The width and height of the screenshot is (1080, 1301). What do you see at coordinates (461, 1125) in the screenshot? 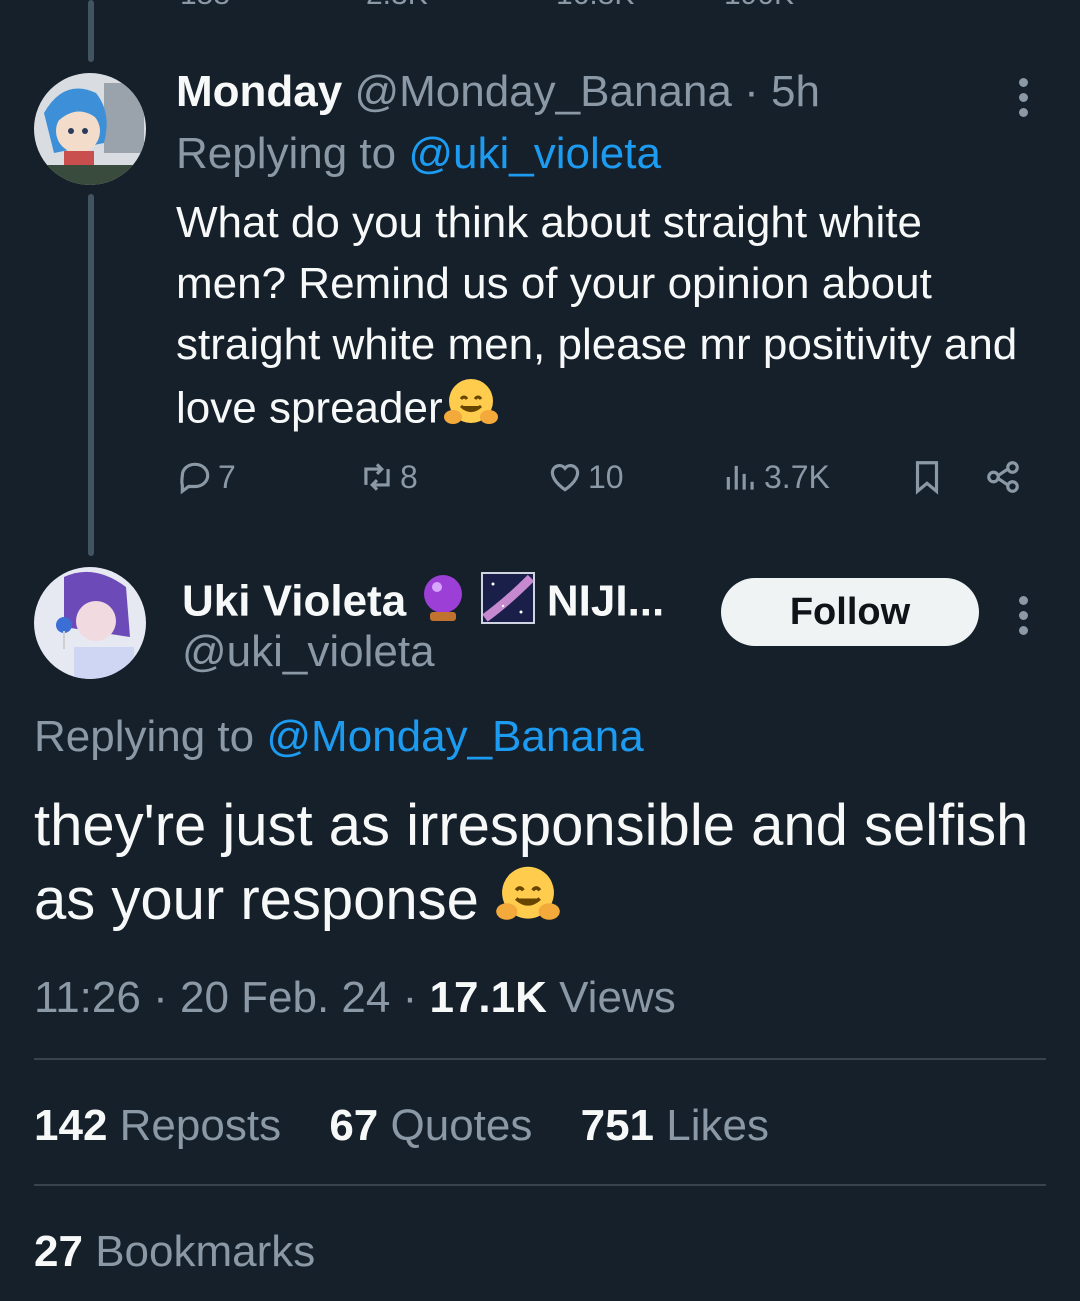
I see `quotes-label: Quotes` at bounding box center [461, 1125].